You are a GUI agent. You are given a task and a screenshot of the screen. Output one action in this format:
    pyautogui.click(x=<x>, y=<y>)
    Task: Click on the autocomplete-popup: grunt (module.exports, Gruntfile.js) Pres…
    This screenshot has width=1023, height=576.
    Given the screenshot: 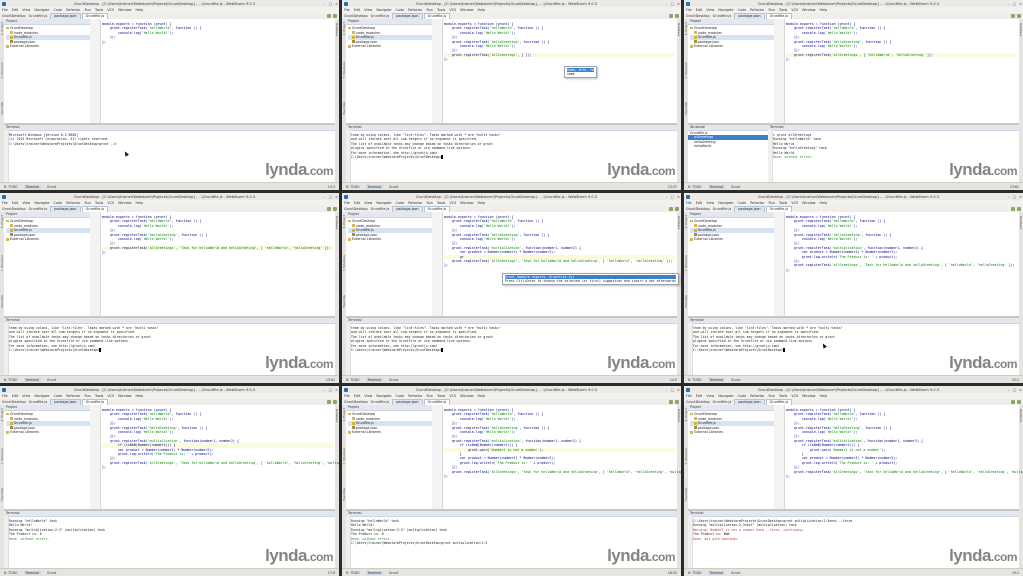 What is the action you would take?
    pyautogui.click(x=590, y=279)
    